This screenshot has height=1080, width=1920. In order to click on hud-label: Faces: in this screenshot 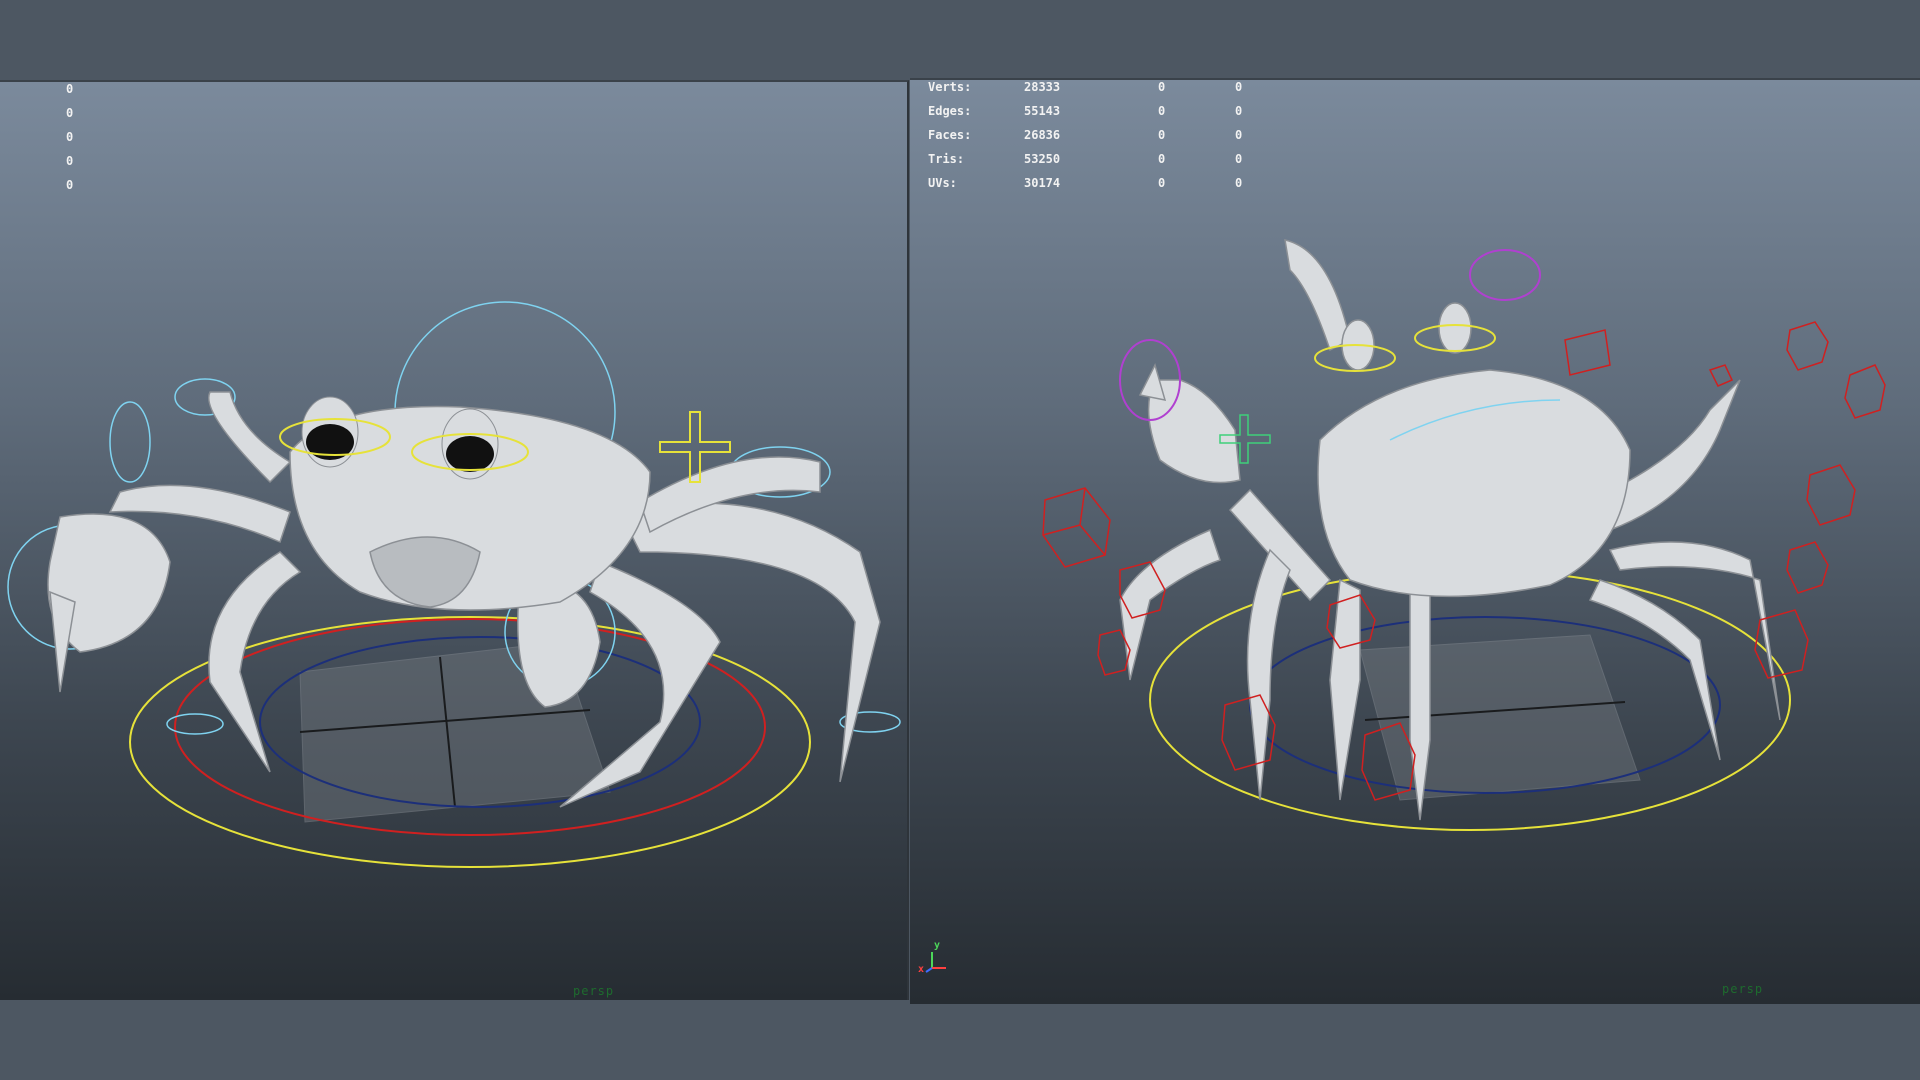, I will do `click(950, 135)`.